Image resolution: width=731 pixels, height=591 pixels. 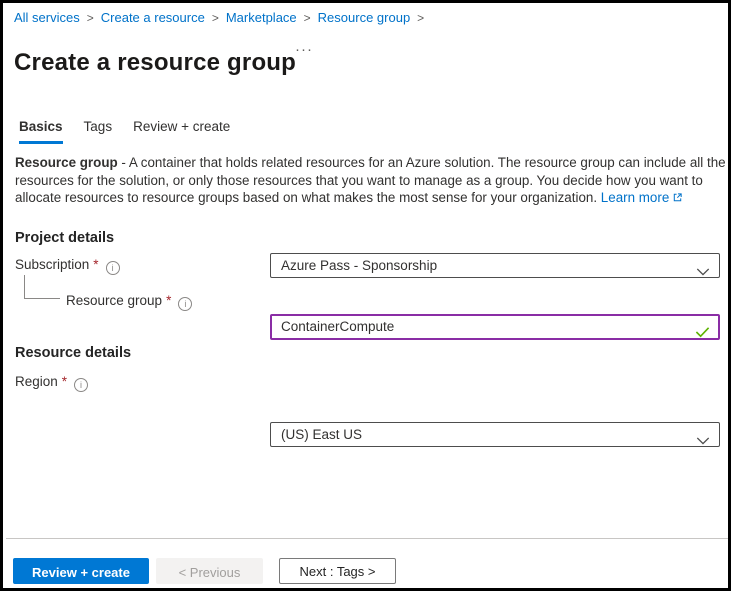 What do you see at coordinates (702, 334) in the screenshot?
I see `checkmark-icon` at bounding box center [702, 334].